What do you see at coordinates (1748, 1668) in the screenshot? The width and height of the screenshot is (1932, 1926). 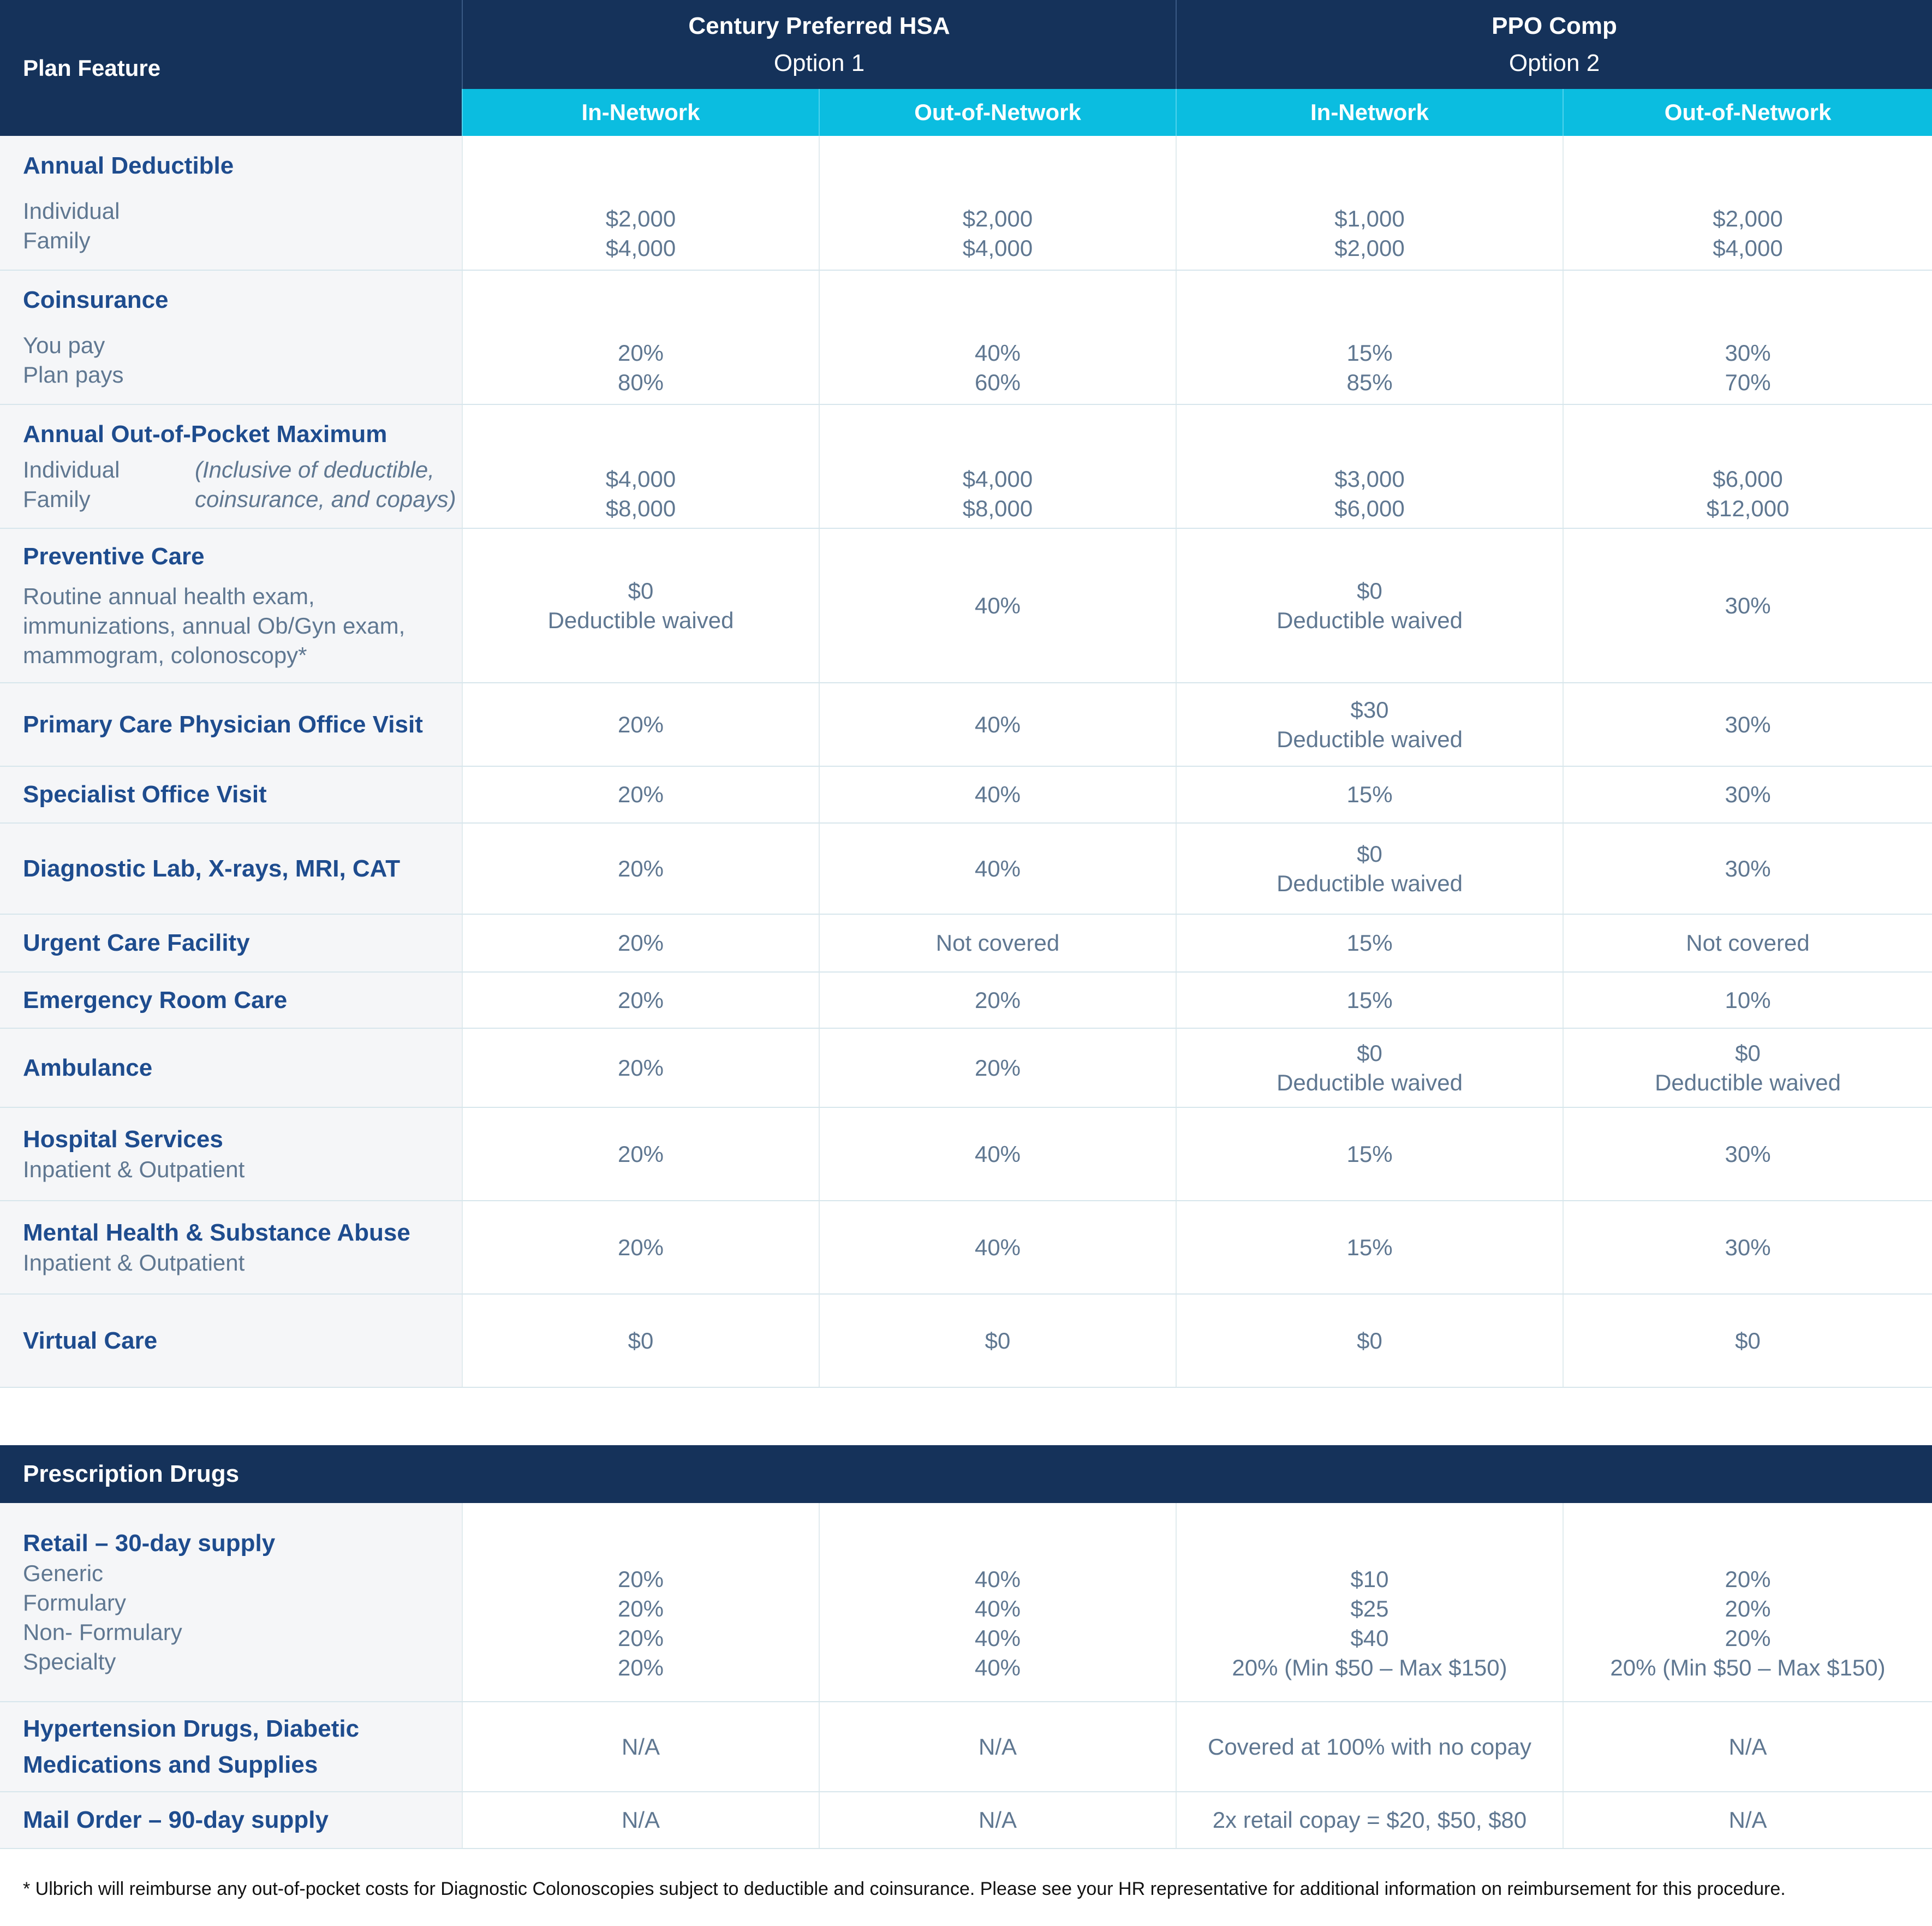 I see `value: 20% (Min $50 – Max $150)` at bounding box center [1748, 1668].